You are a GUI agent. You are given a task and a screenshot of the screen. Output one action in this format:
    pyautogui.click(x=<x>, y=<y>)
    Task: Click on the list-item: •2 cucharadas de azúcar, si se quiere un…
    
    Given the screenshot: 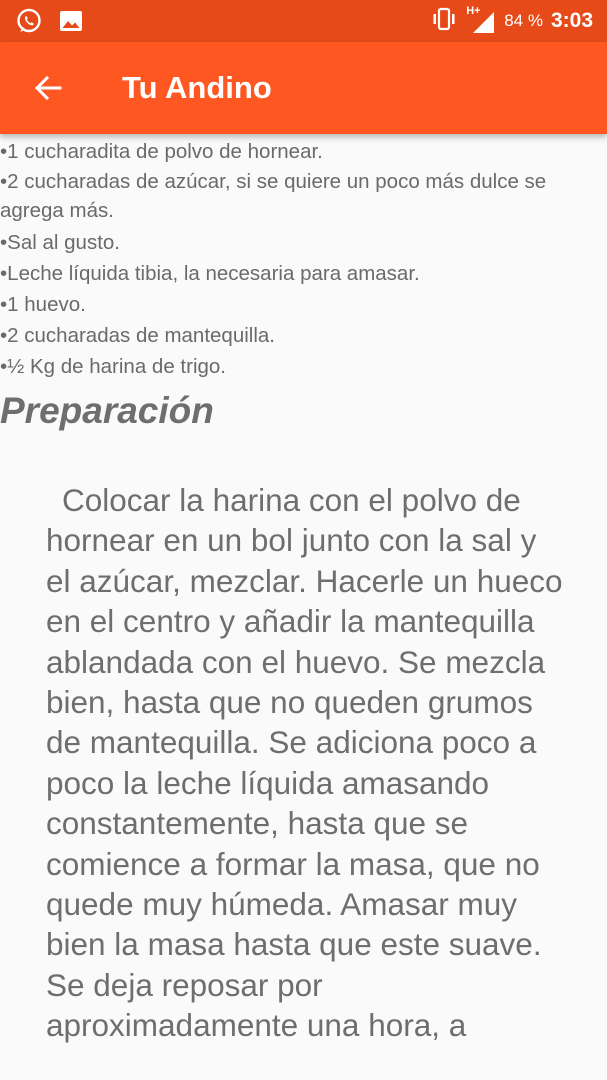 What is the action you would take?
    pyautogui.click(x=273, y=196)
    